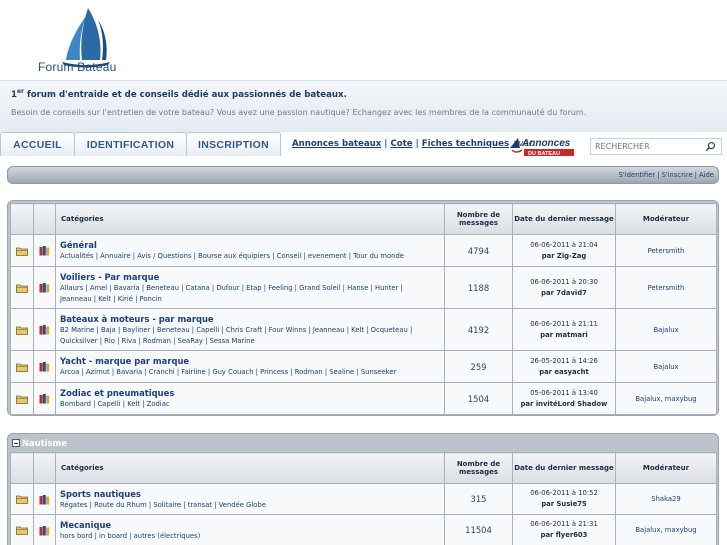 The height and width of the screenshot is (545, 727). I want to click on header-moderator: Modérateur, so click(666, 219).